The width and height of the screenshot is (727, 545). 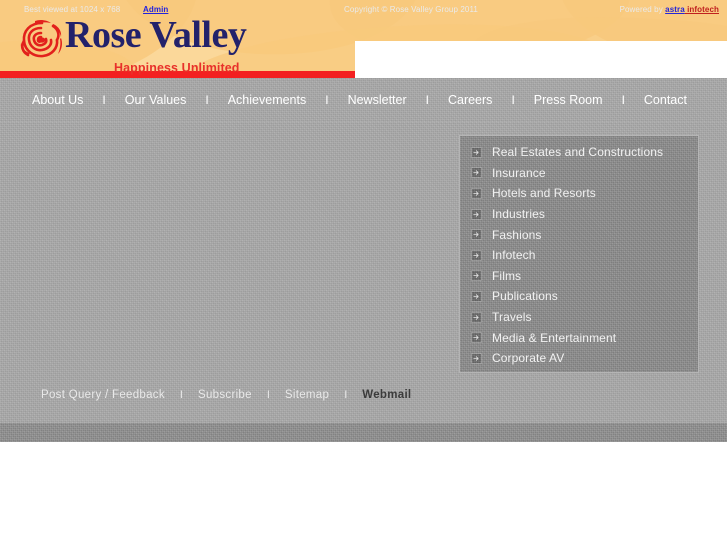 What do you see at coordinates (156, 35) in the screenshot?
I see `logo-wordmark: Rose Valley` at bounding box center [156, 35].